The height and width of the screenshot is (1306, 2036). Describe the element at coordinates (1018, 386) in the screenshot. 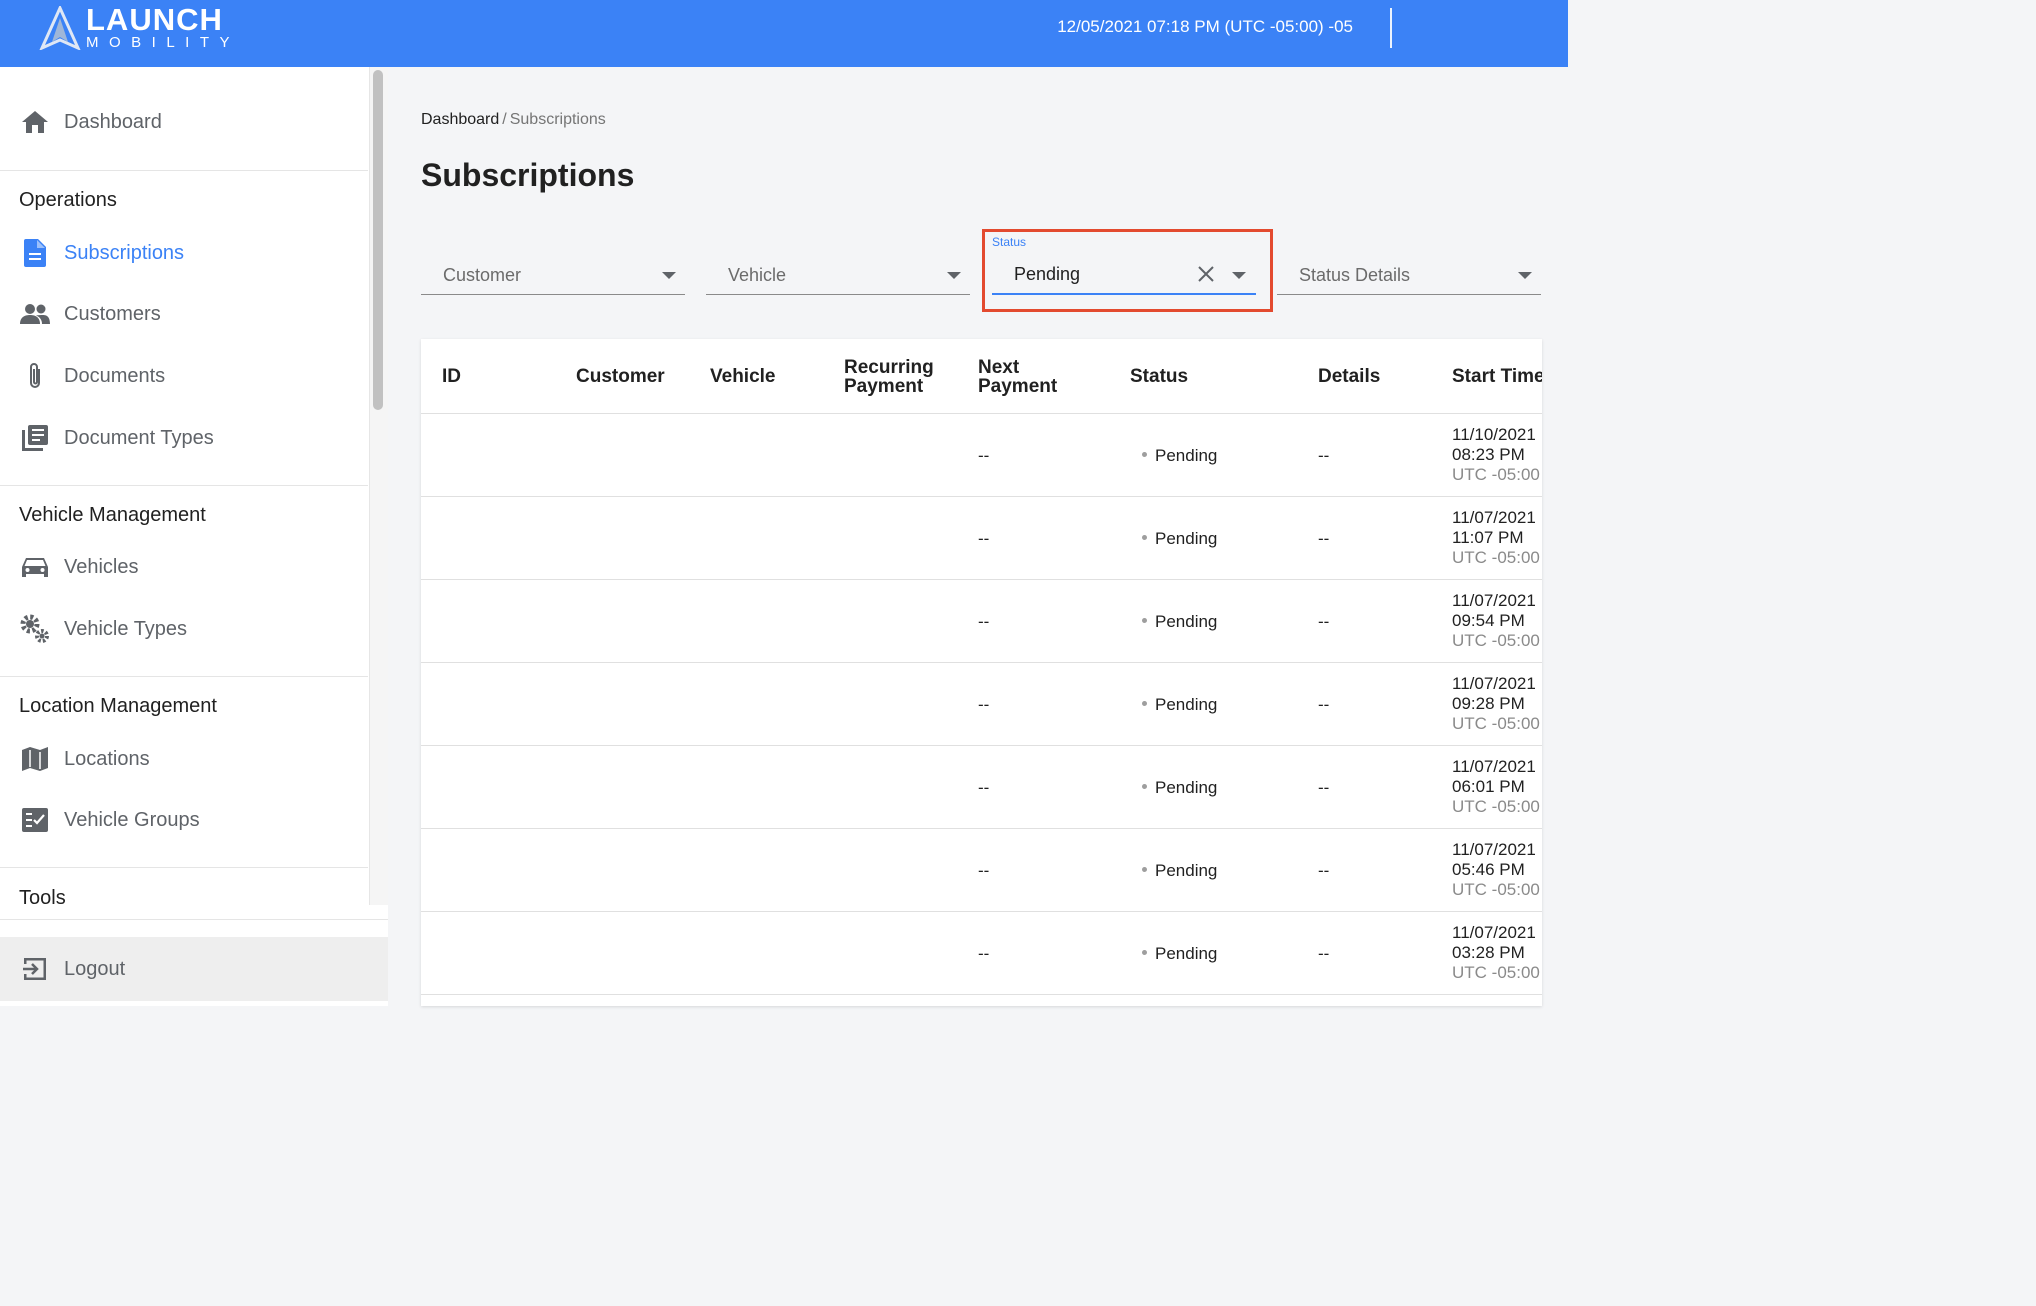

I see `column-header-line: Payment` at that location.